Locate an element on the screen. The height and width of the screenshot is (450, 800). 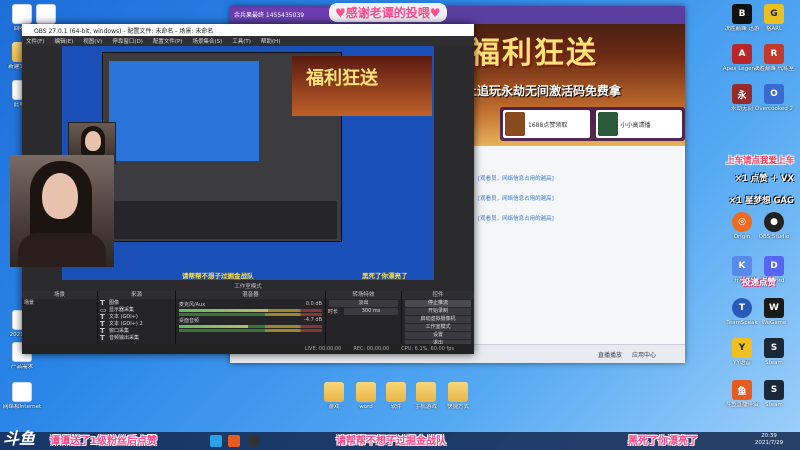
nested-docks is located at coordinates (223, 220).